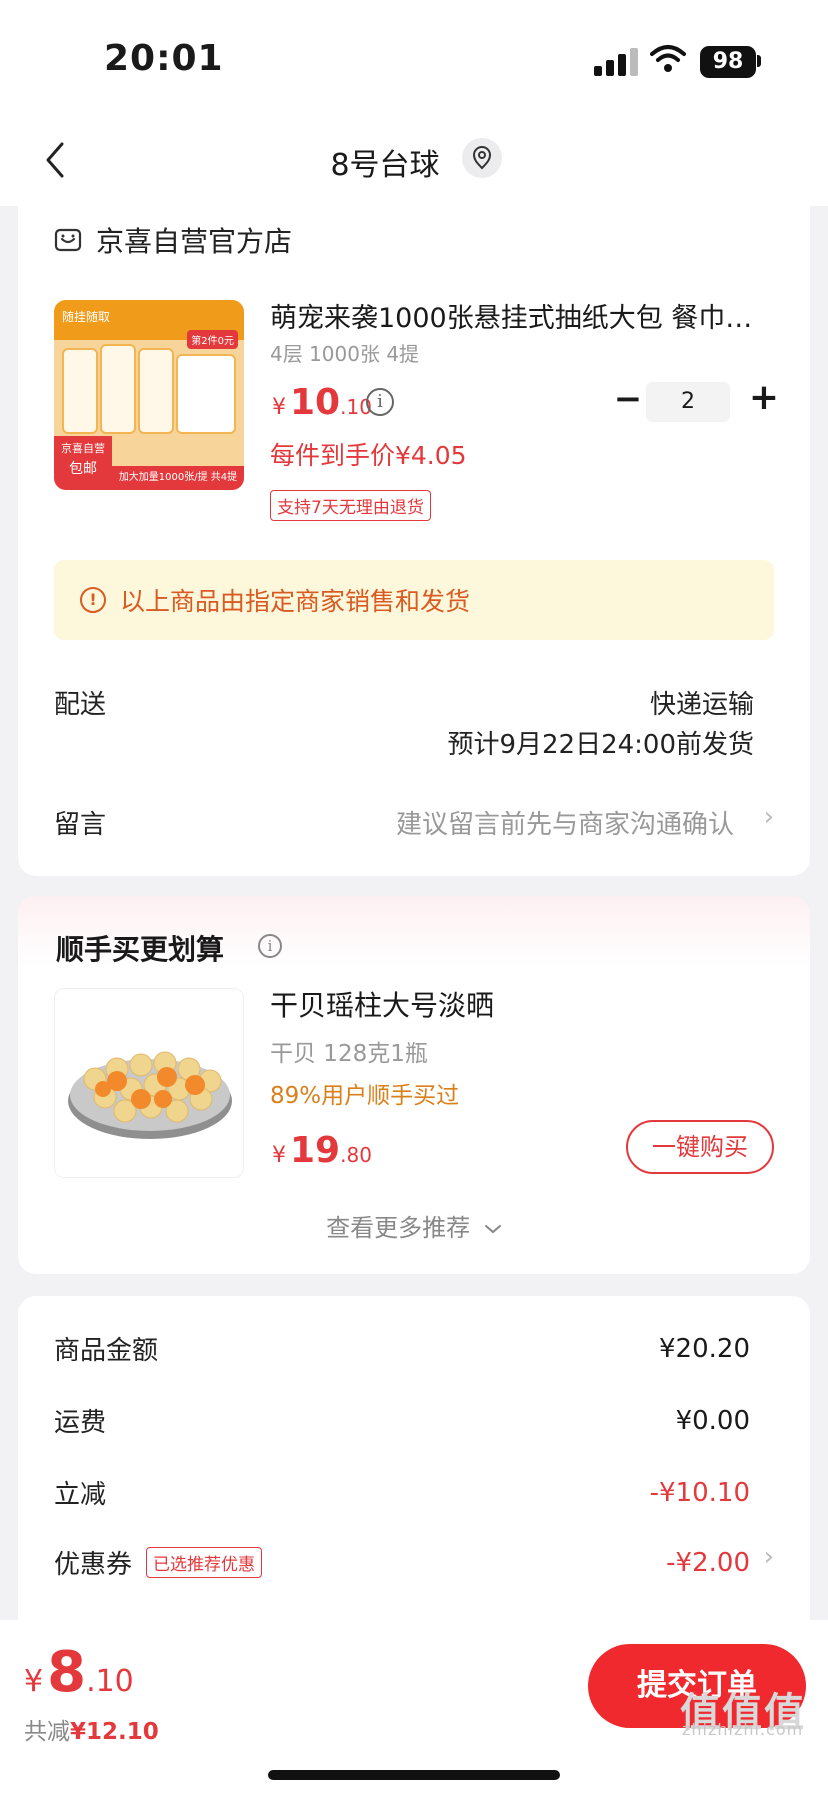 The image size is (828, 1796). I want to click on info-icon: !, so click(93, 600).